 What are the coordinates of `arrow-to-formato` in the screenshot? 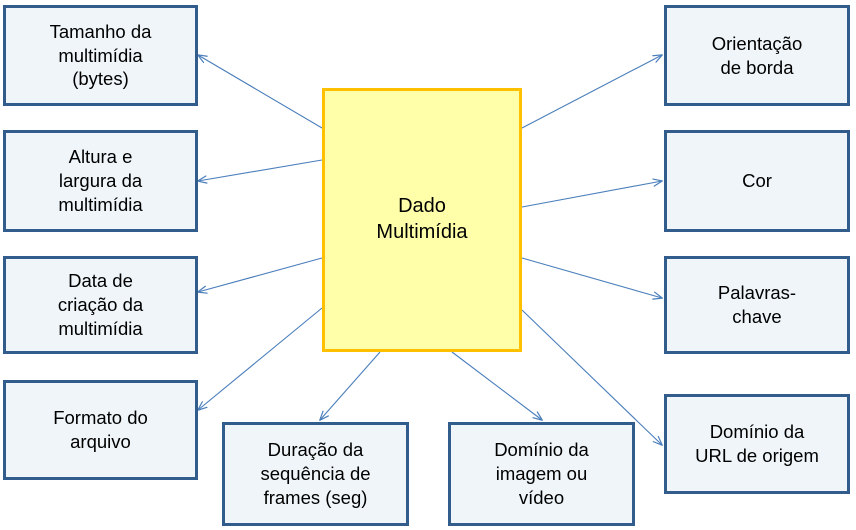 It's located at (260, 359).